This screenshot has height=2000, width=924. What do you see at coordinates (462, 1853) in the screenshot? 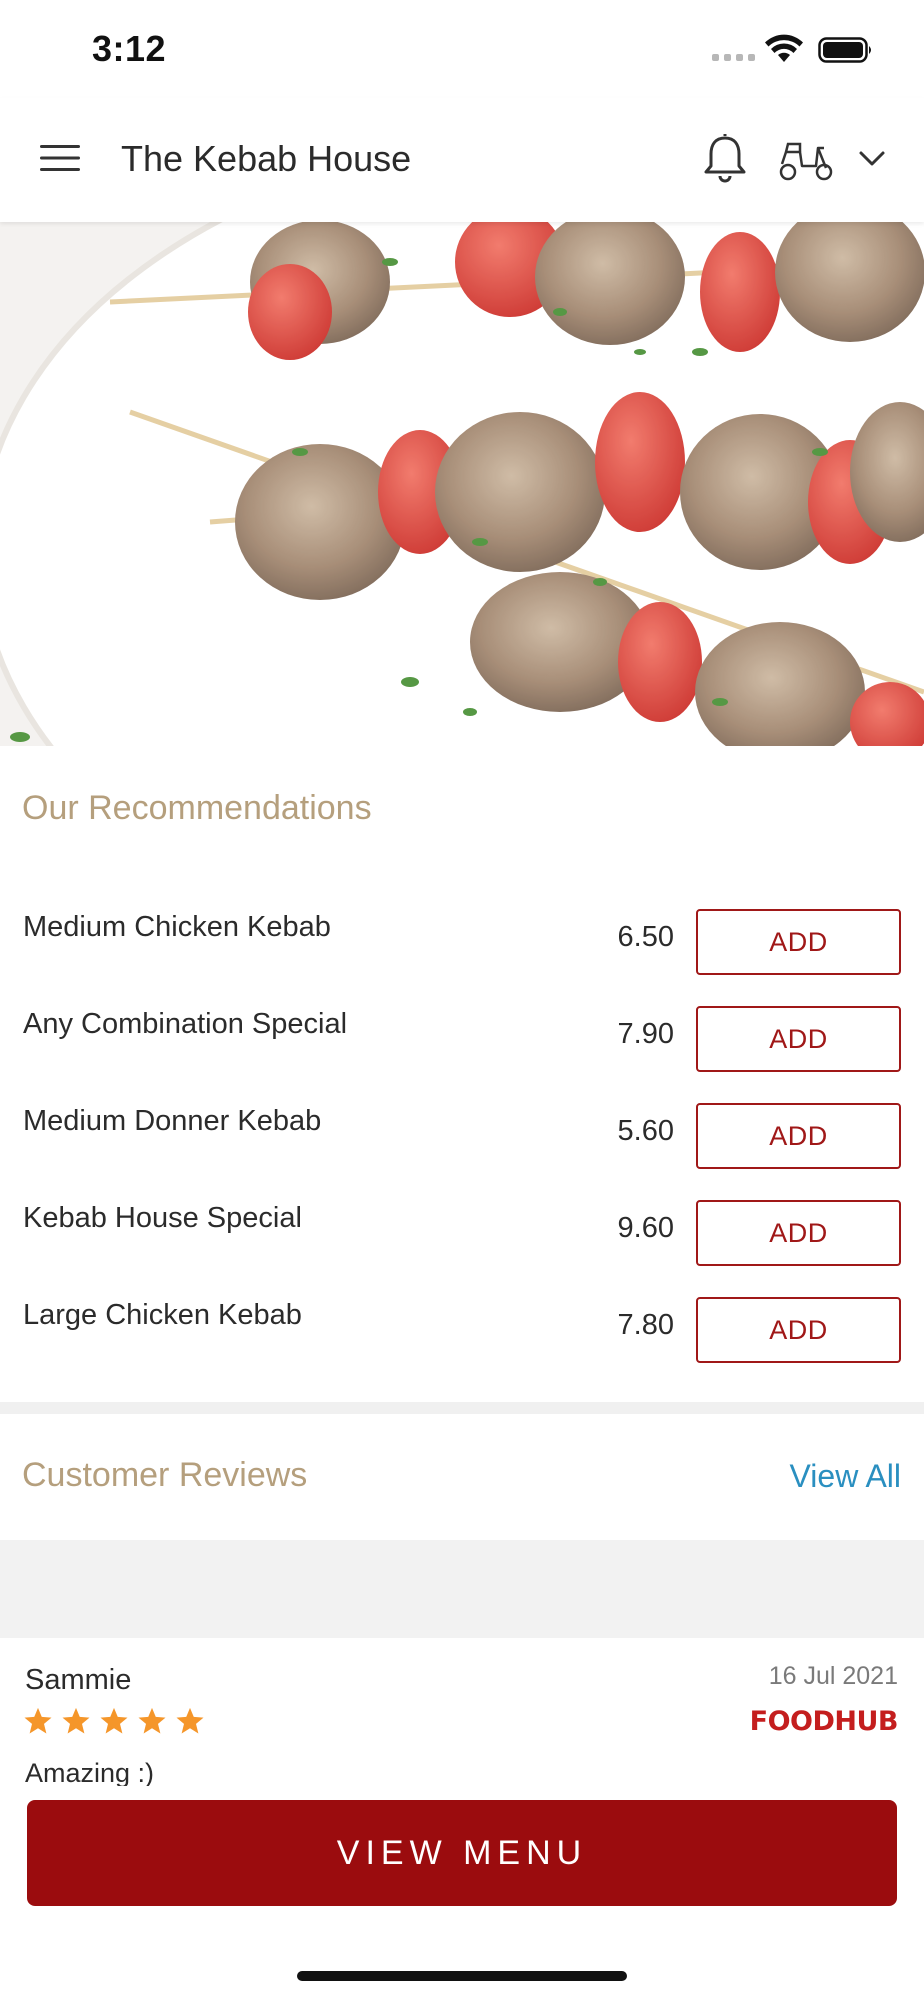
I see `view-menu-button: VIEW MENU` at bounding box center [462, 1853].